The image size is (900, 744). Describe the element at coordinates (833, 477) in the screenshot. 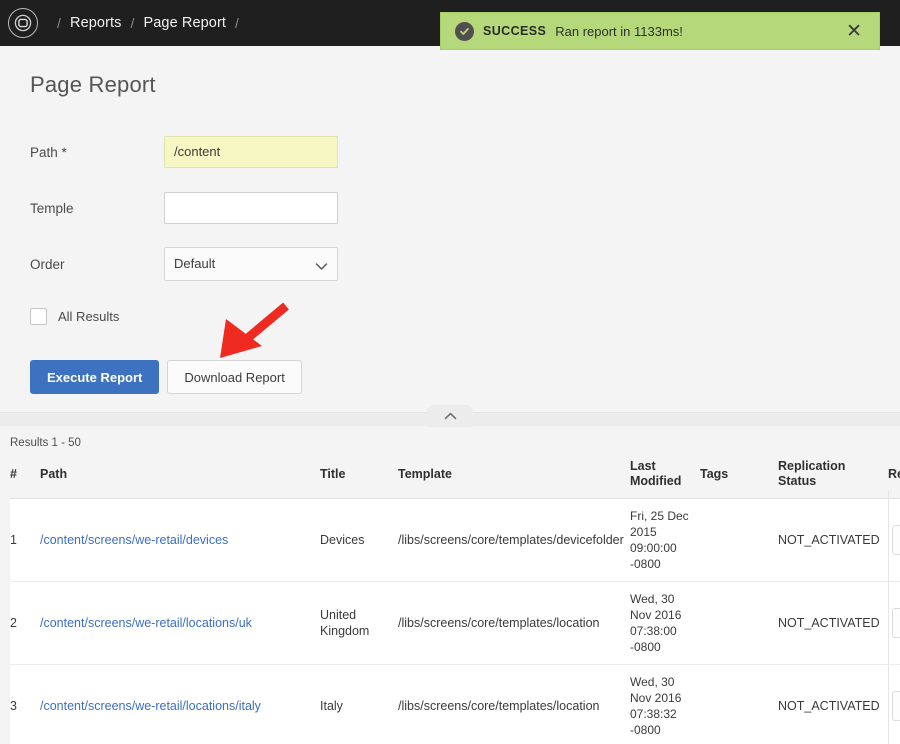

I see `column-header-replication-status: Replication Status` at that location.